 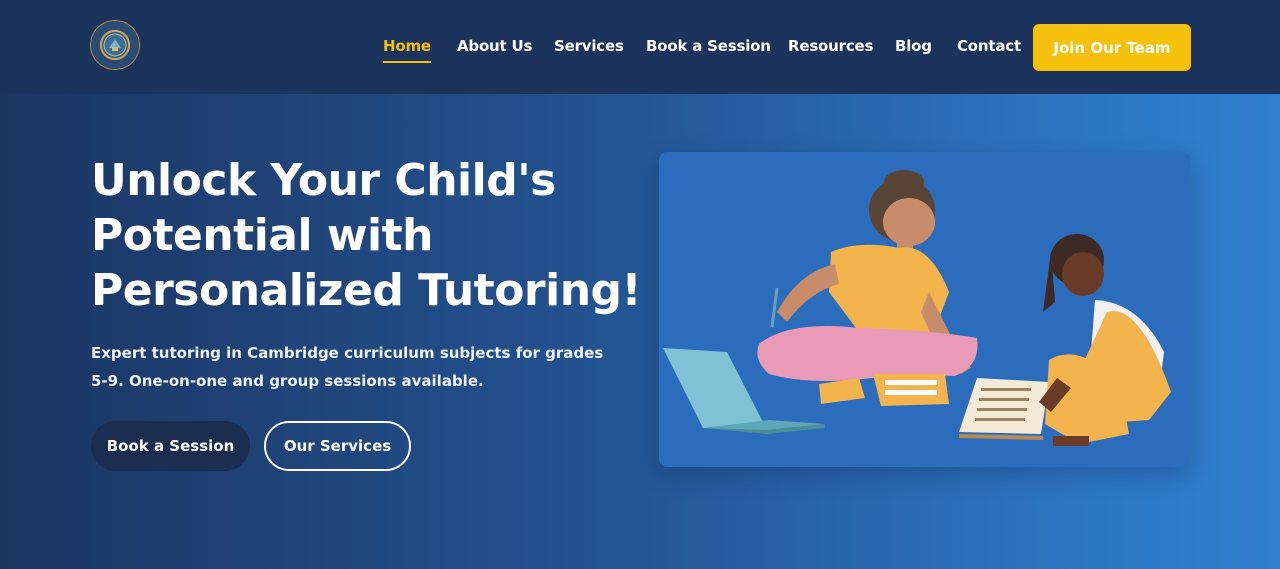 What do you see at coordinates (407, 50) in the screenshot?
I see `nav-link-home: Home` at bounding box center [407, 50].